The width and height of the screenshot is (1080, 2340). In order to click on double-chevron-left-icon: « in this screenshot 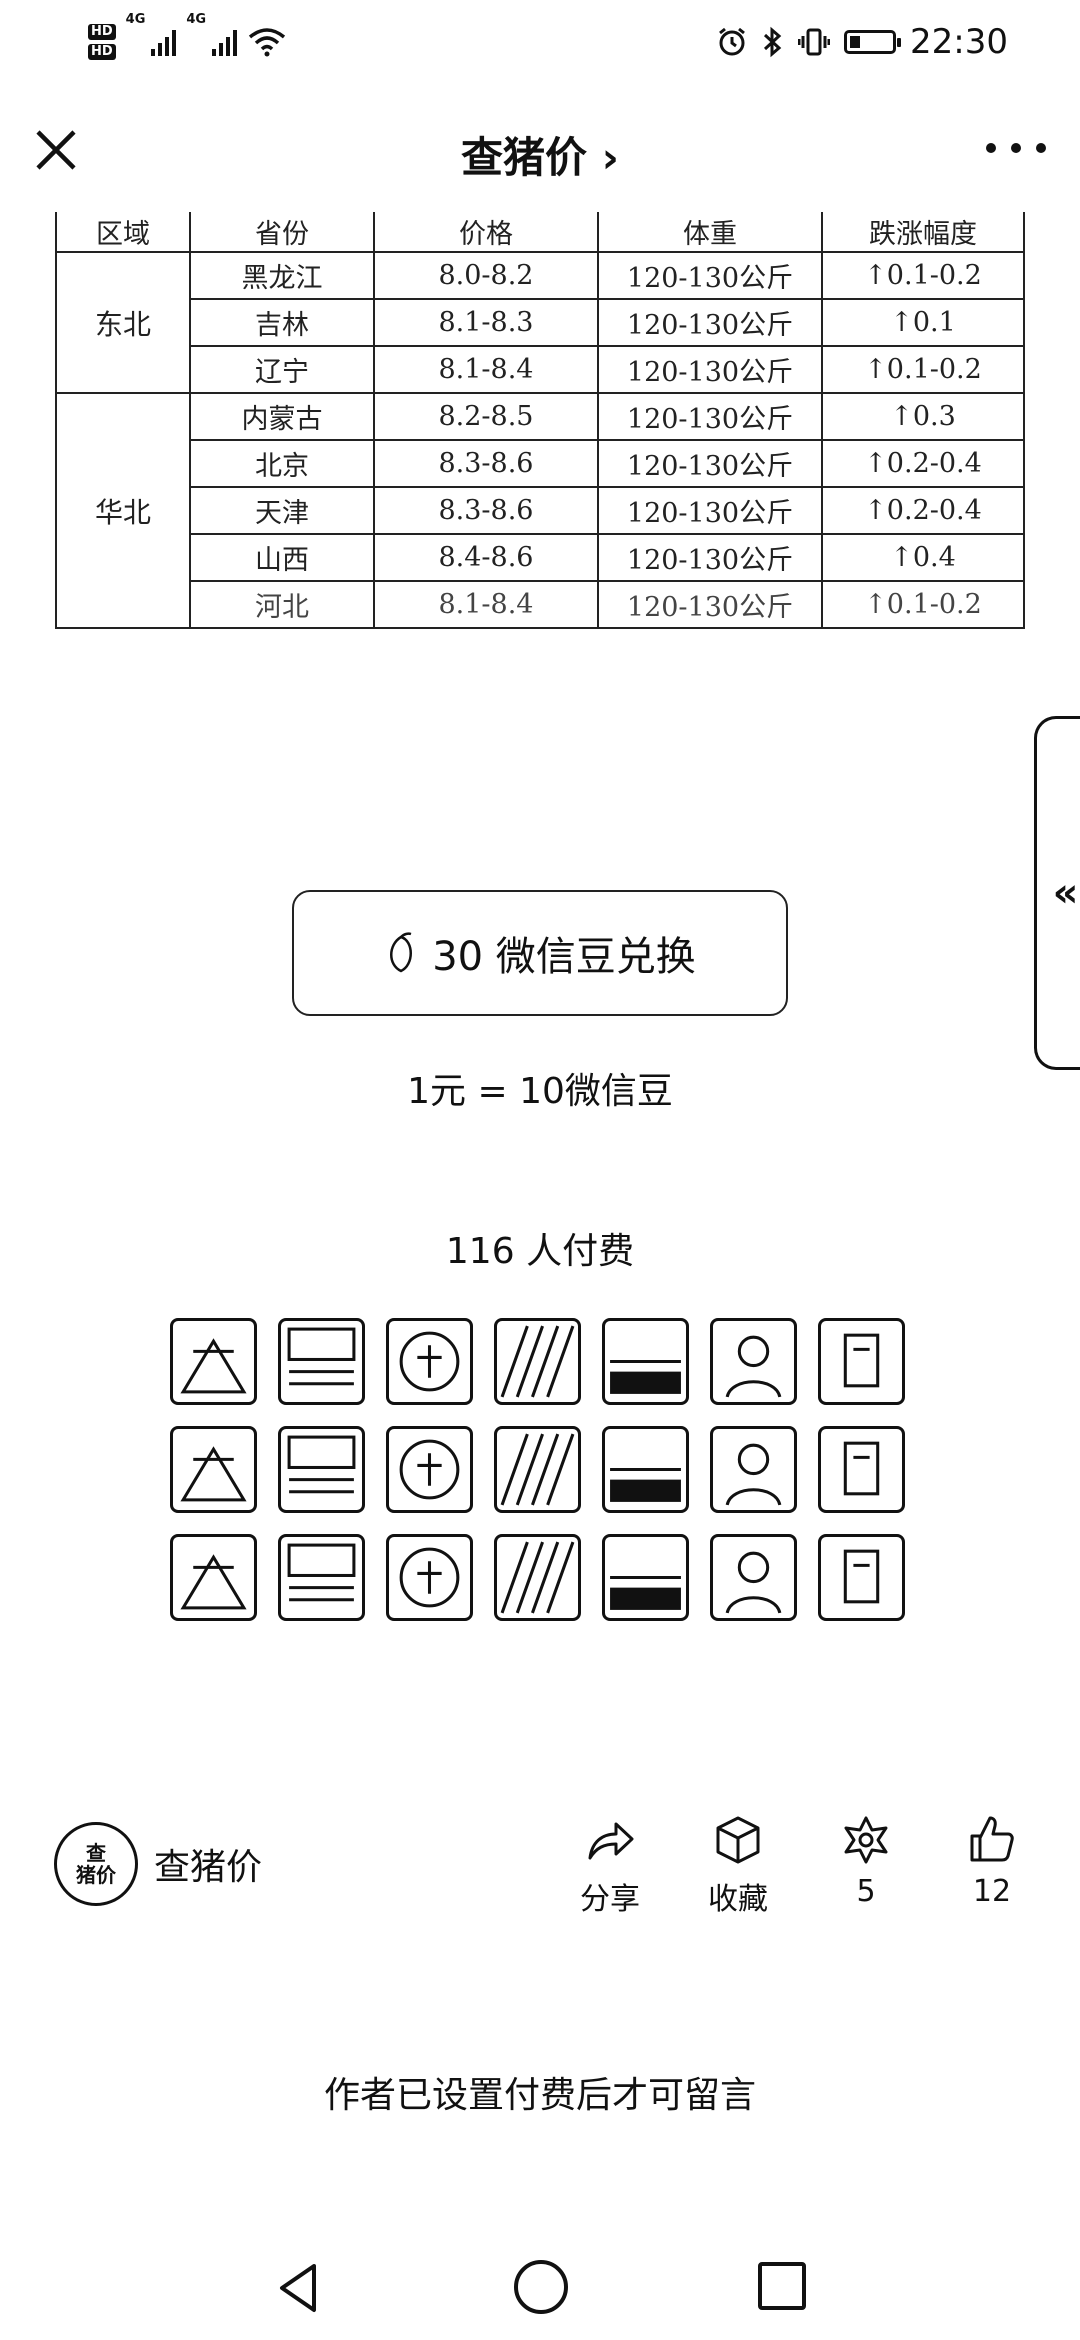, I will do `click(1065, 893)`.